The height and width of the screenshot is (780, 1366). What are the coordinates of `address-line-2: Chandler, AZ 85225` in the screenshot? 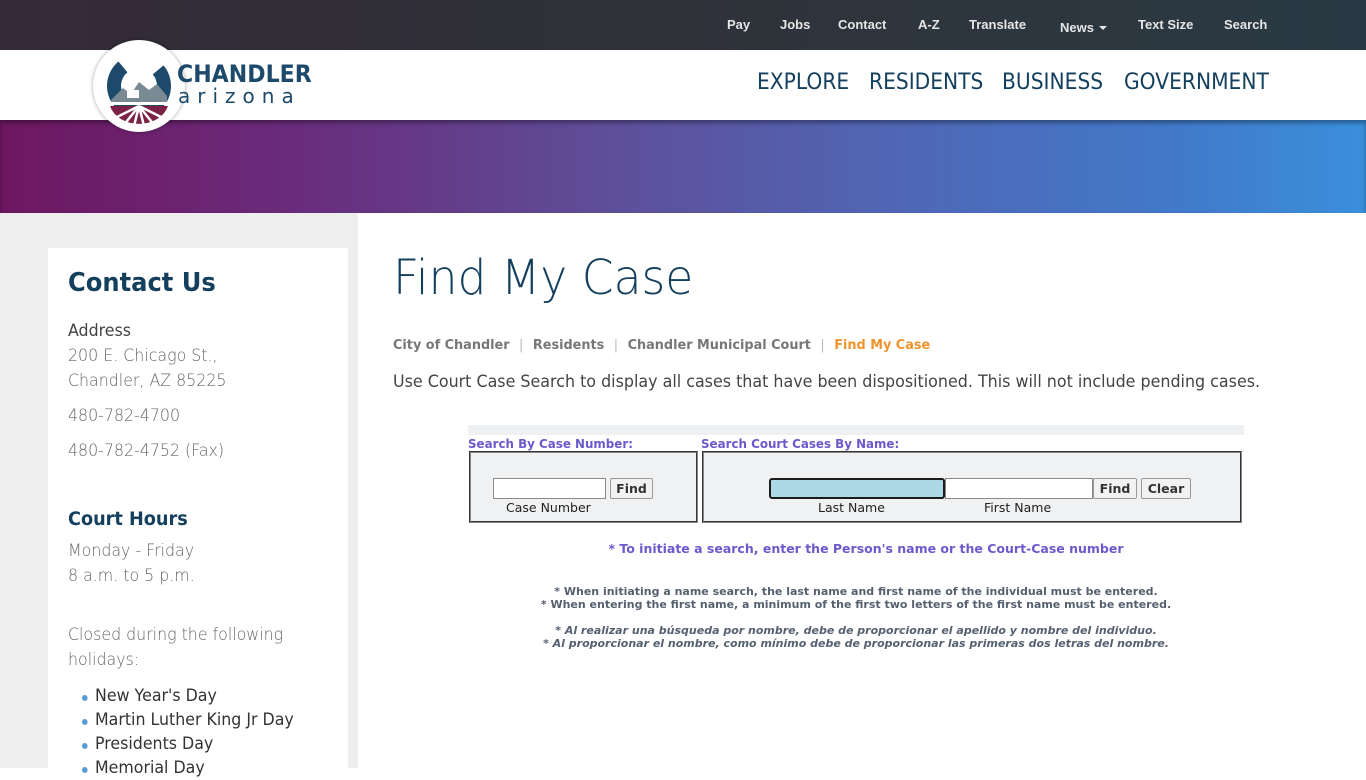 It's located at (147, 381).